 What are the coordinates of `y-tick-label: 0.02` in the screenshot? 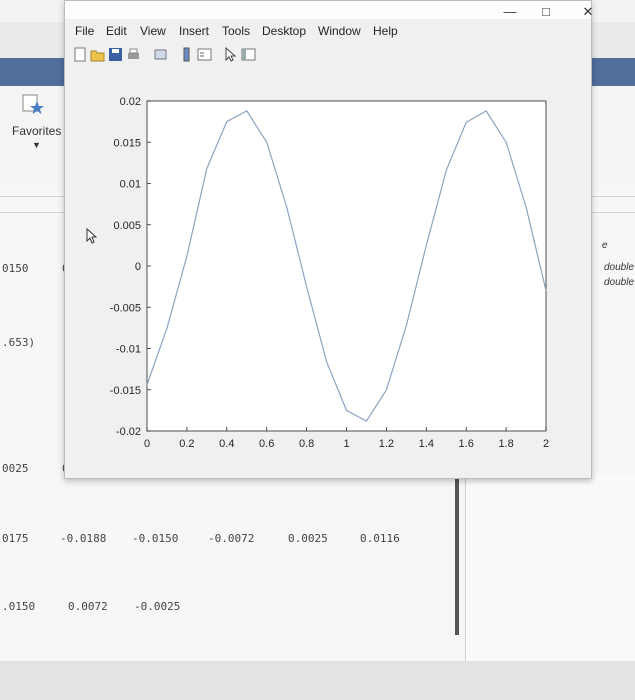 It's located at (130, 102).